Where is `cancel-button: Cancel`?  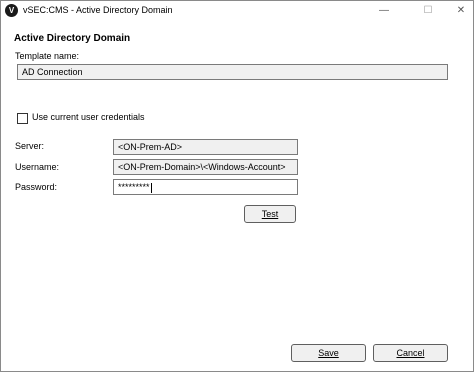 cancel-button: Cancel is located at coordinates (410, 353).